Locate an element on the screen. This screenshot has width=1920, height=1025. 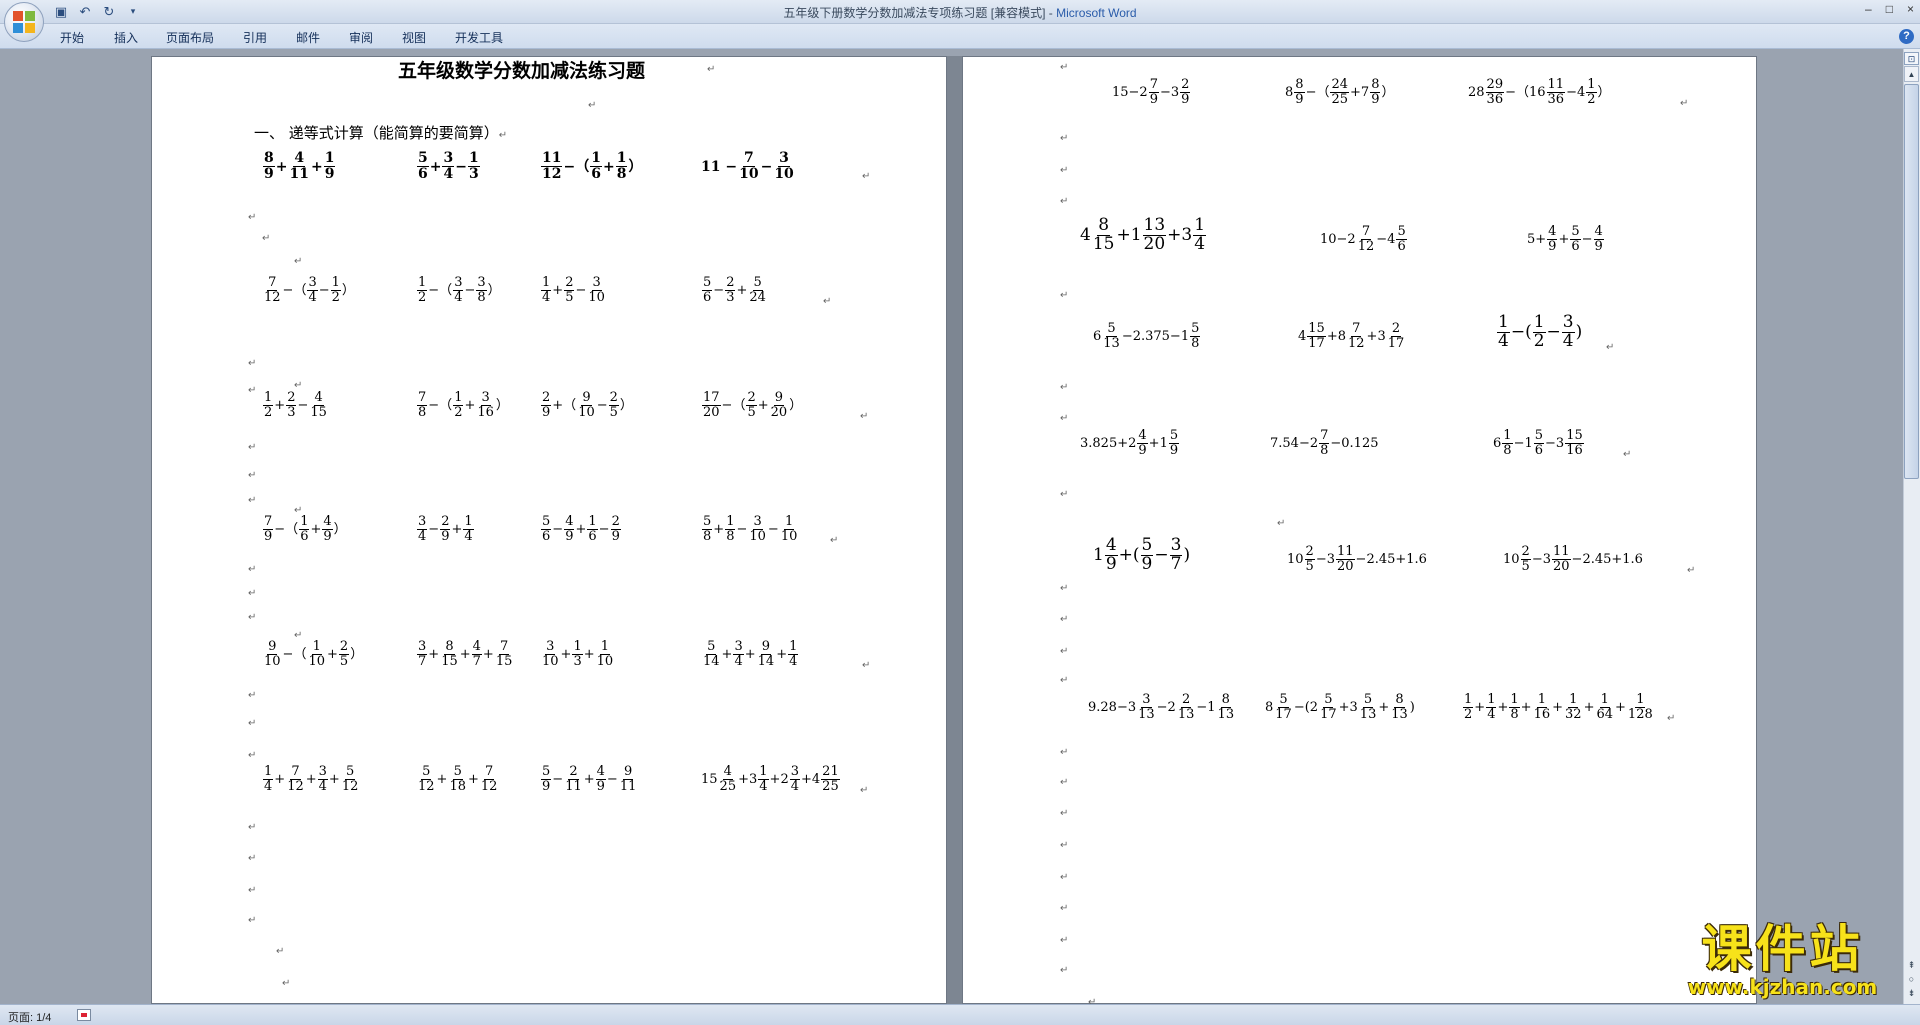
operator-text: ) is located at coordinates (1579, 331).